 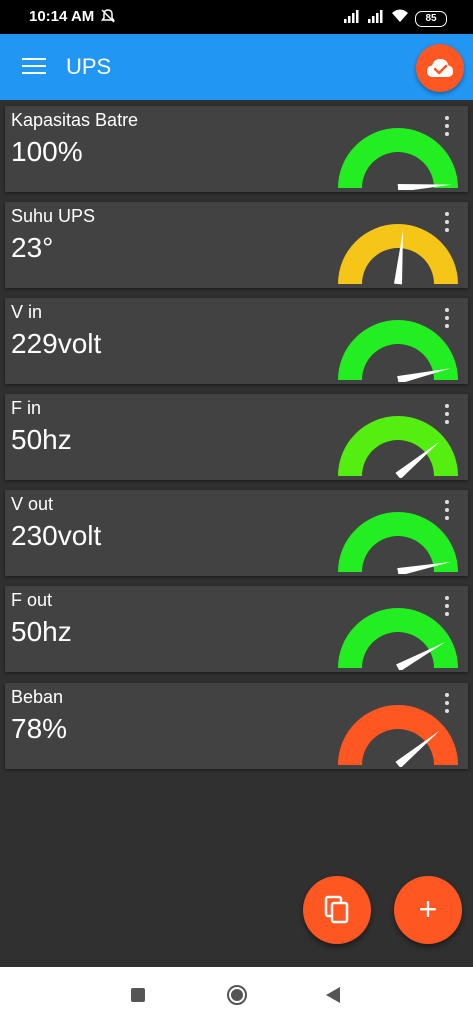 What do you see at coordinates (236, 629) in the screenshot?
I see `card-f-out: F out 50hz` at bounding box center [236, 629].